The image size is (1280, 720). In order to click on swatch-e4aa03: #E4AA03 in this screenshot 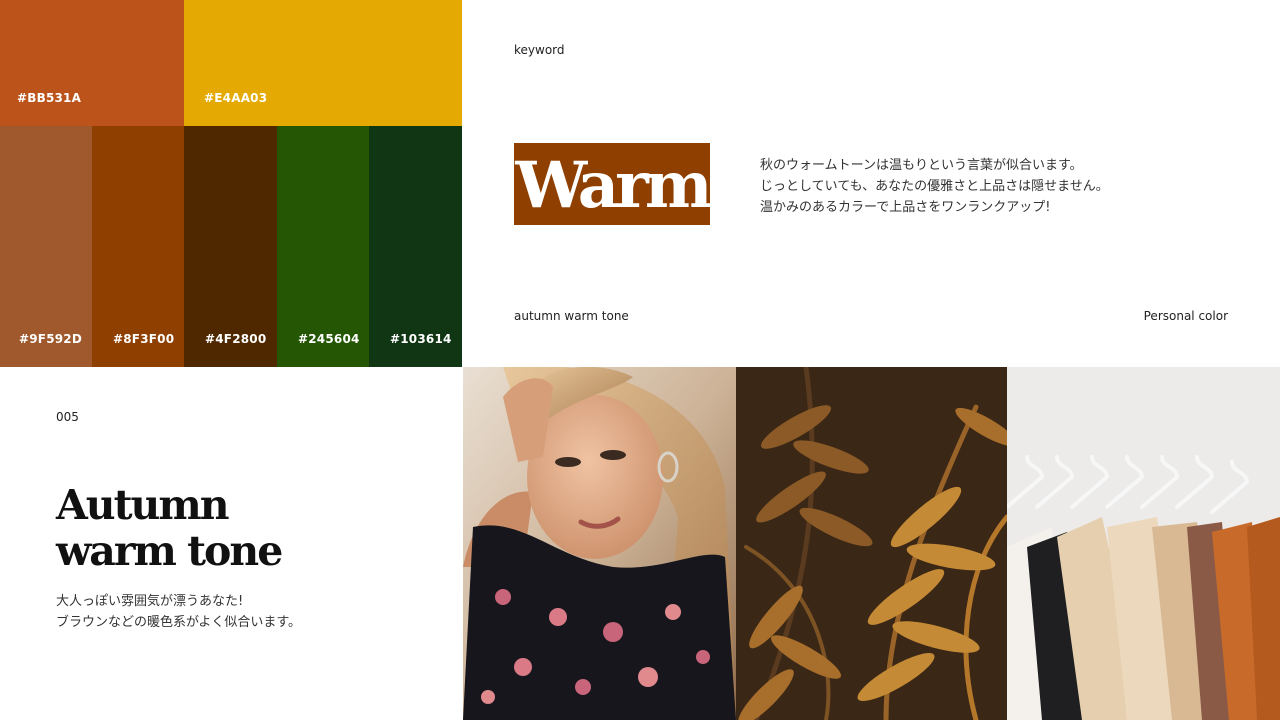, I will do `click(323, 63)`.